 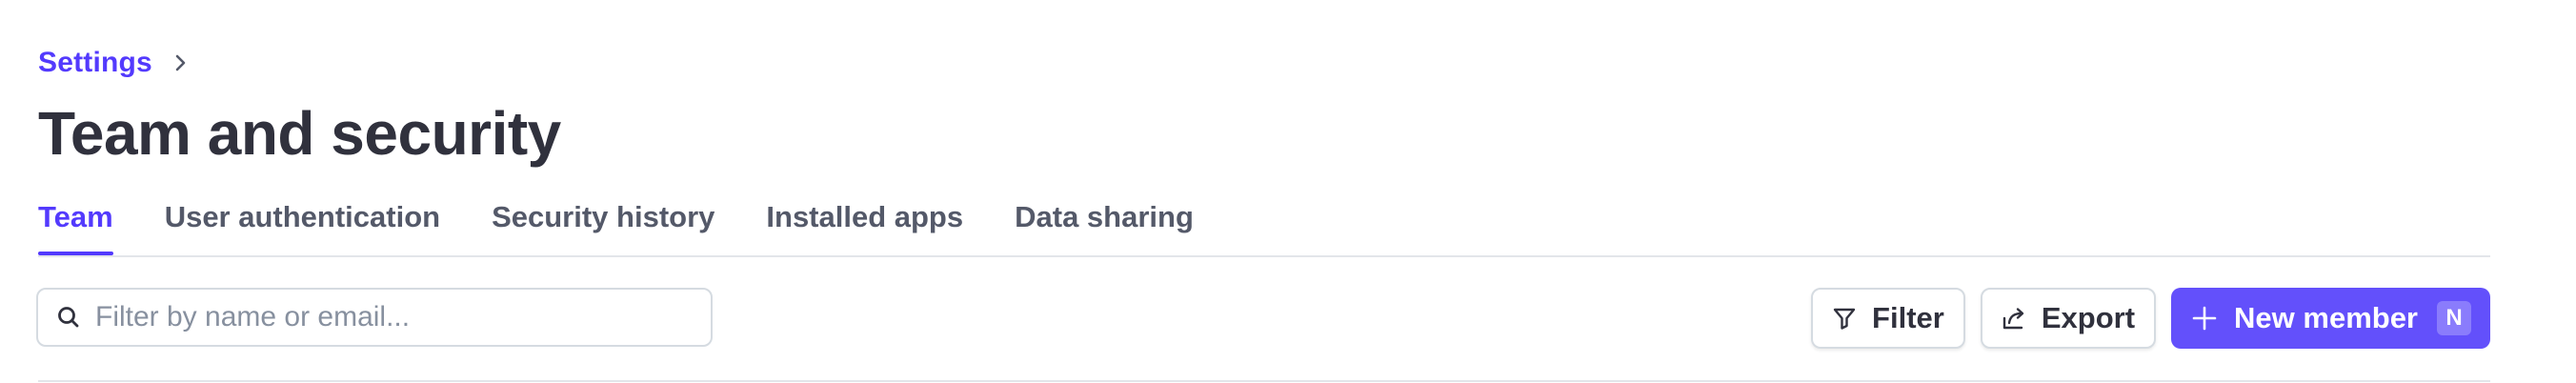 I want to click on filter-button-label: Filter, so click(x=1908, y=317).